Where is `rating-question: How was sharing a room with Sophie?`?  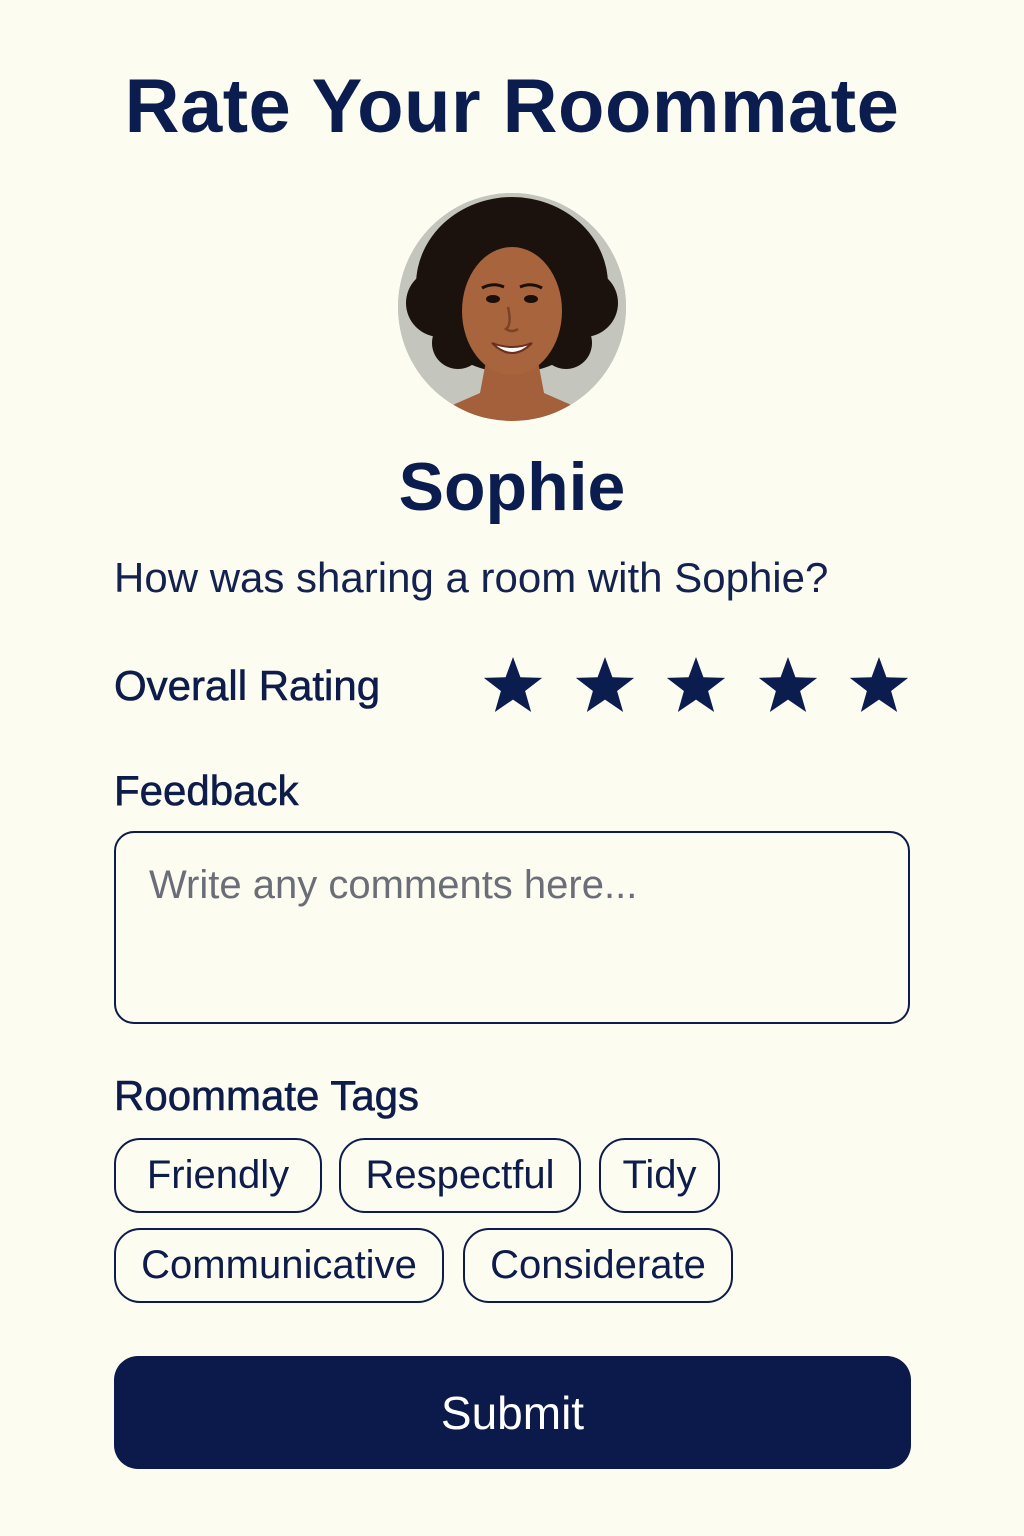
rating-question: How was sharing a room with Sophie? is located at coordinates (471, 577).